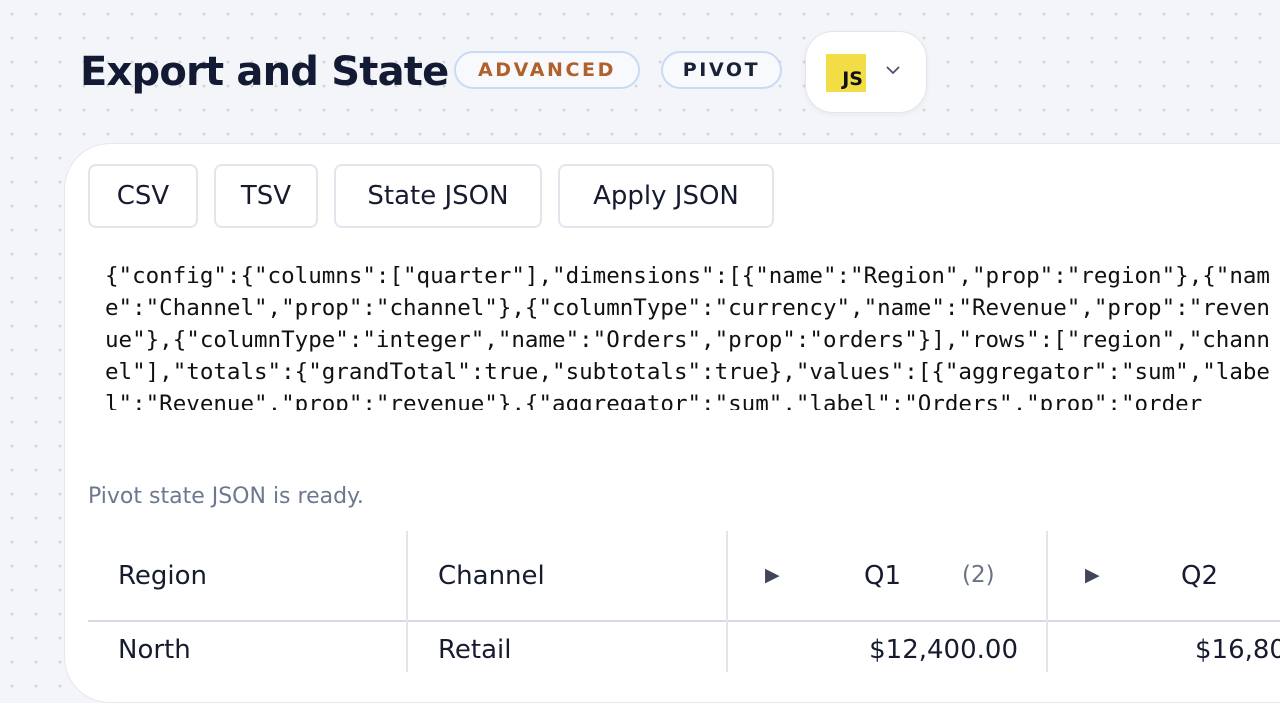 The width and height of the screenshot is (1280, 703). Describe the element at coordinates (883, 647) in the screenshot. I see `cell-q1: $12,400.00` at that location.